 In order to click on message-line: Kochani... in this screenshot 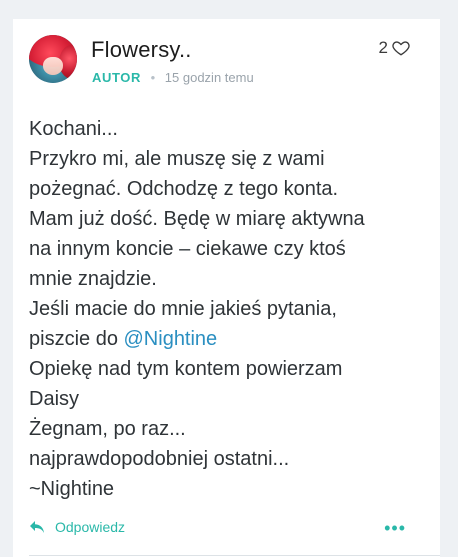, I will do `click(73, 129)`.